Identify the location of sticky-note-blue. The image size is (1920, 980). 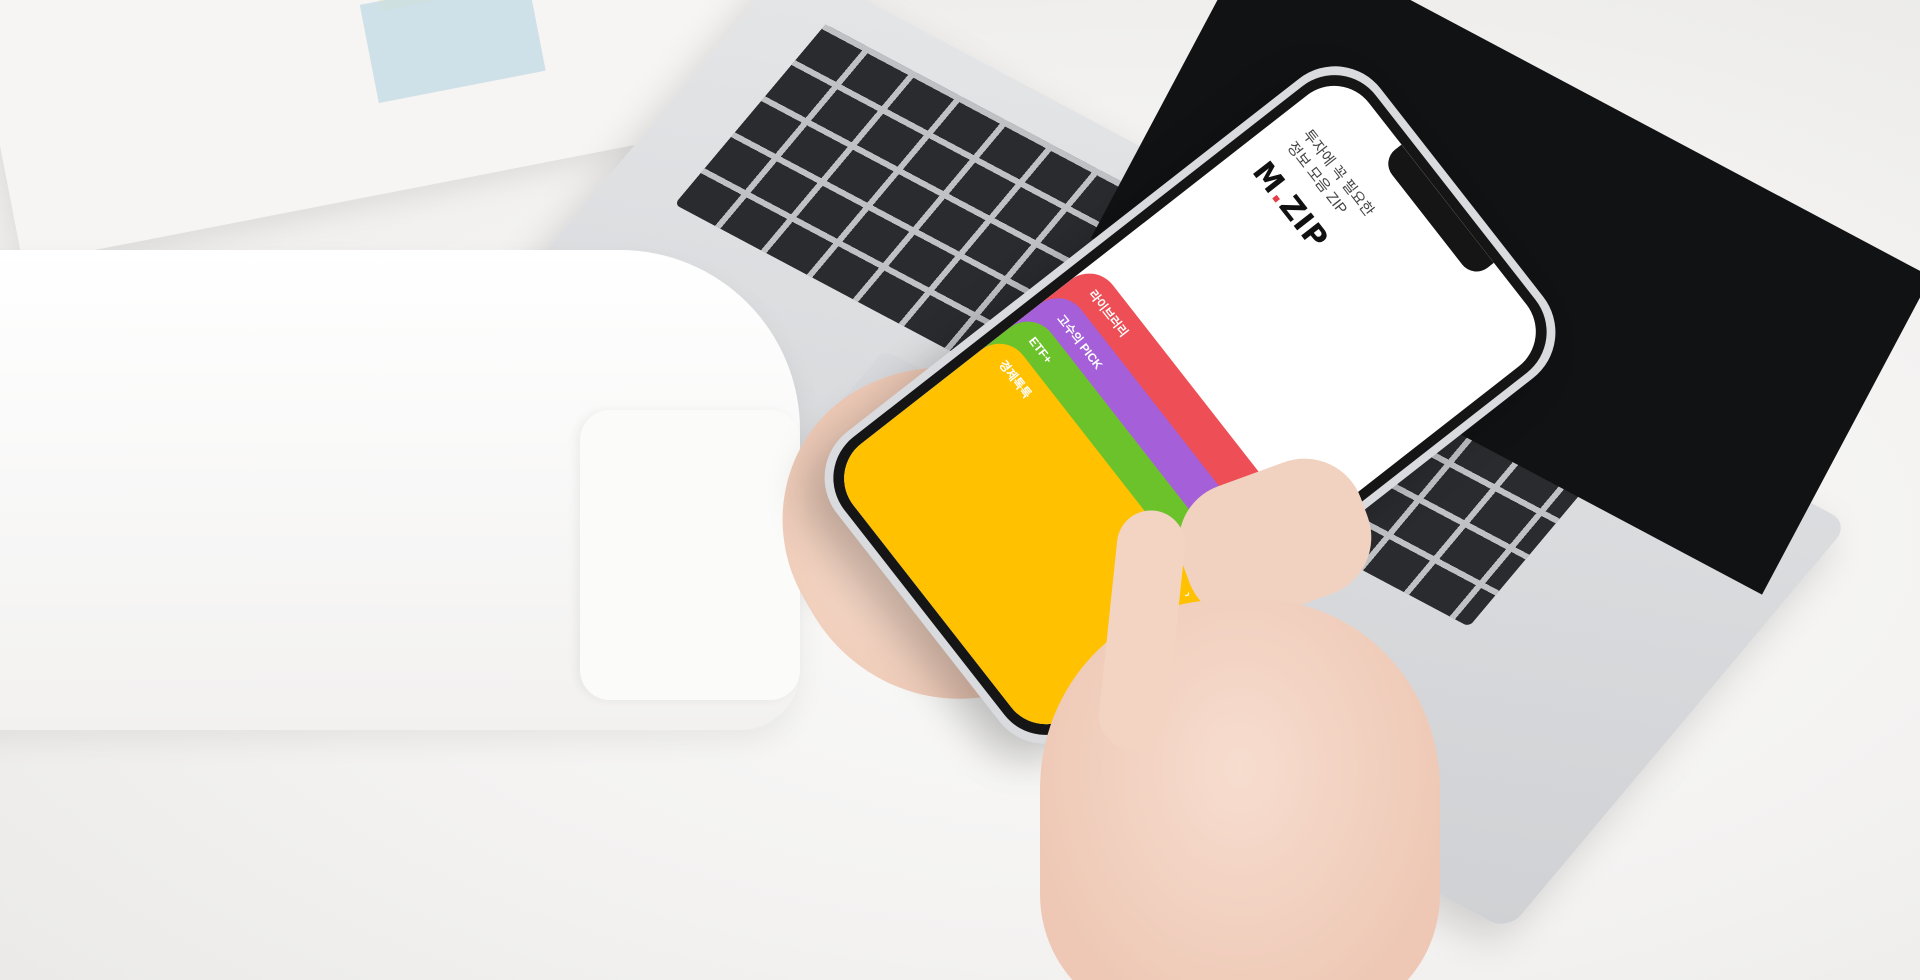
(452, 52).